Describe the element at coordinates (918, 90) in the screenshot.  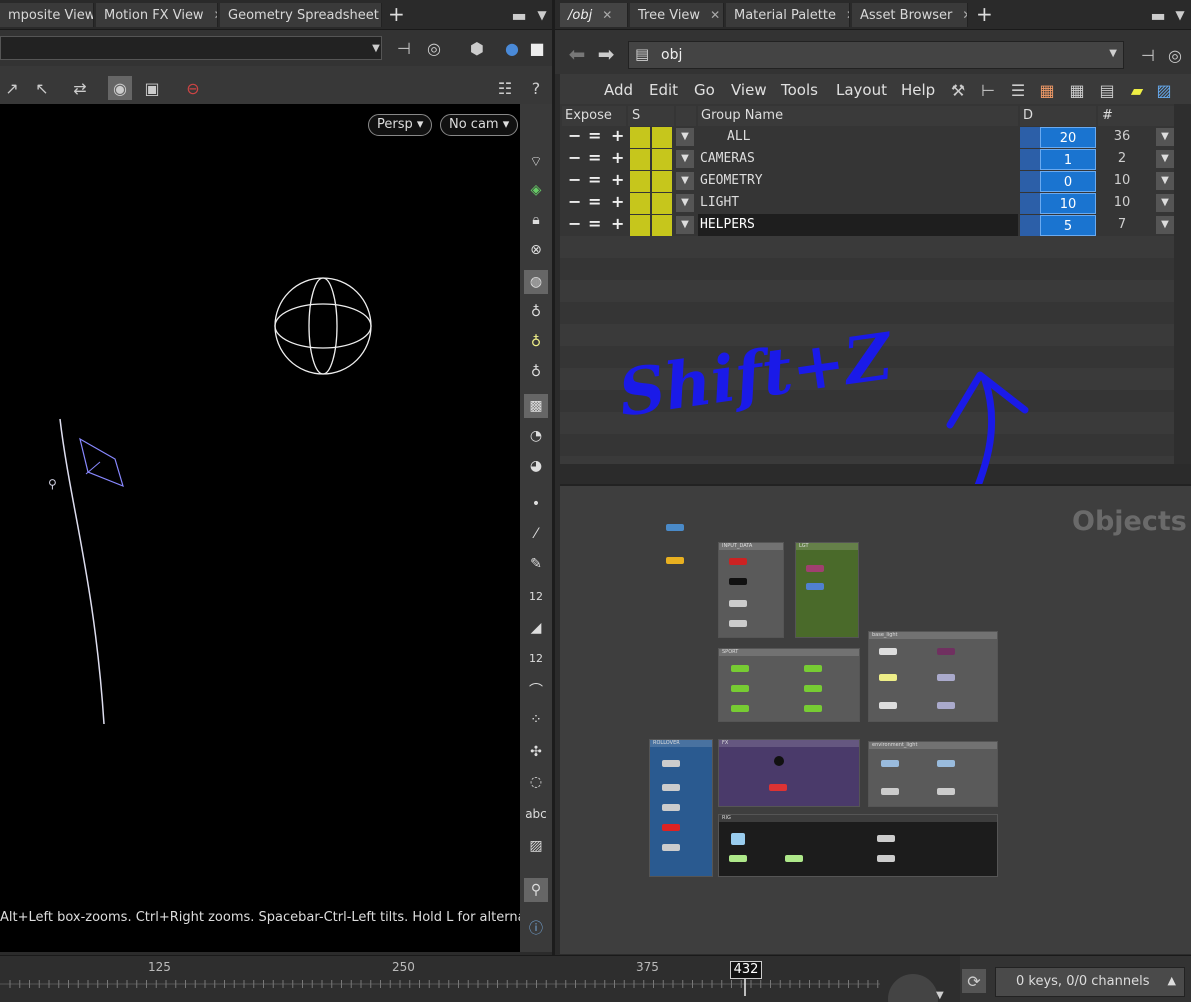
I see `menu-help: Help` at that location.